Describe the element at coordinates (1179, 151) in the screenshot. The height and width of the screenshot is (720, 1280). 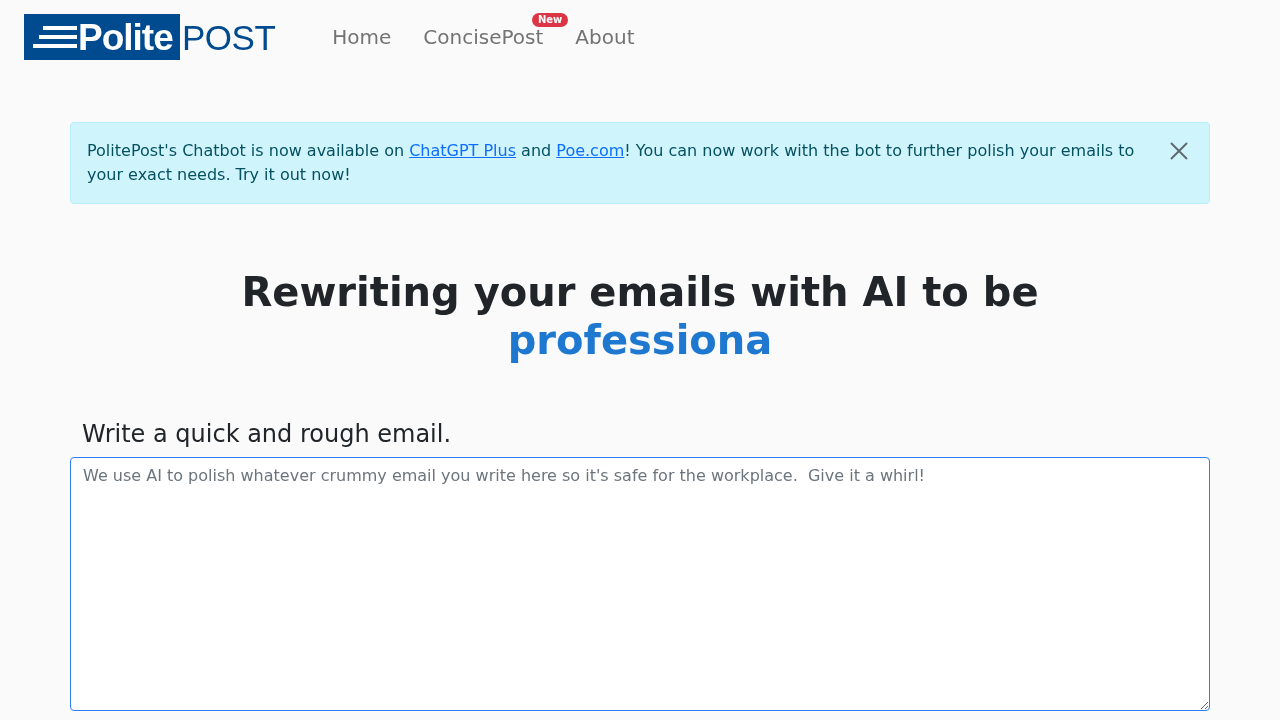
I see `close-icon` at that location.